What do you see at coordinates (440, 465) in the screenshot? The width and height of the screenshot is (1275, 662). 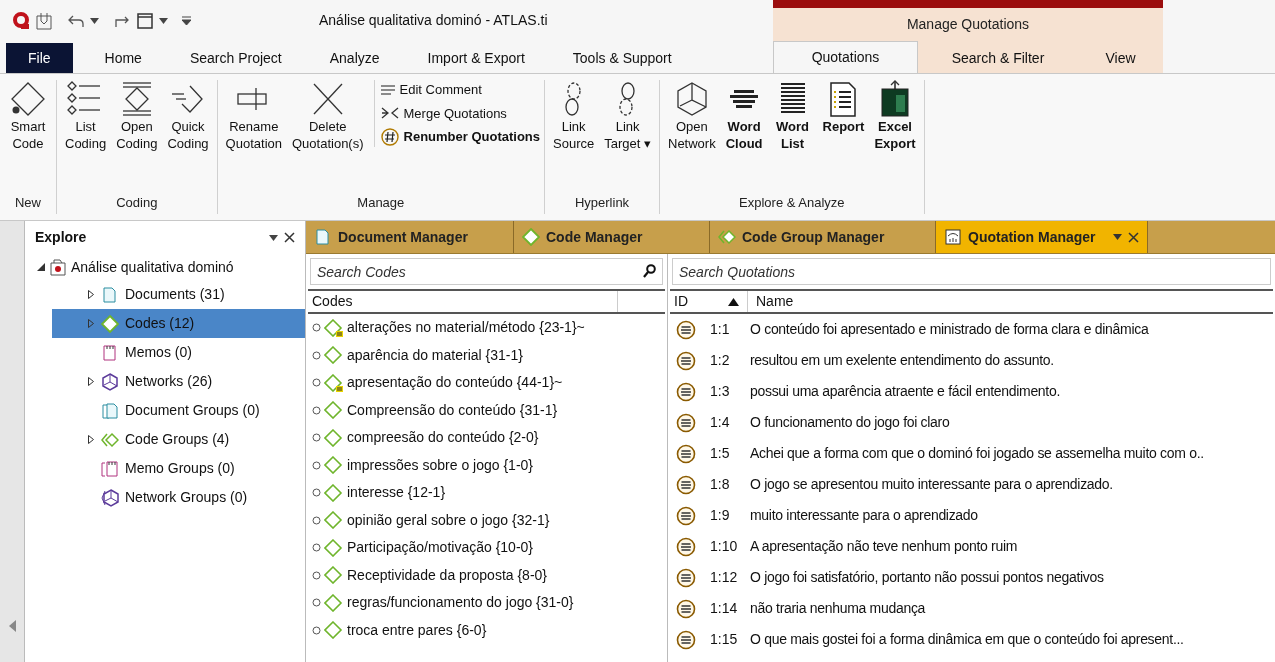 I see `code-item: impressões sobre o jogo {1-0}` at bounding box center [440, 465].